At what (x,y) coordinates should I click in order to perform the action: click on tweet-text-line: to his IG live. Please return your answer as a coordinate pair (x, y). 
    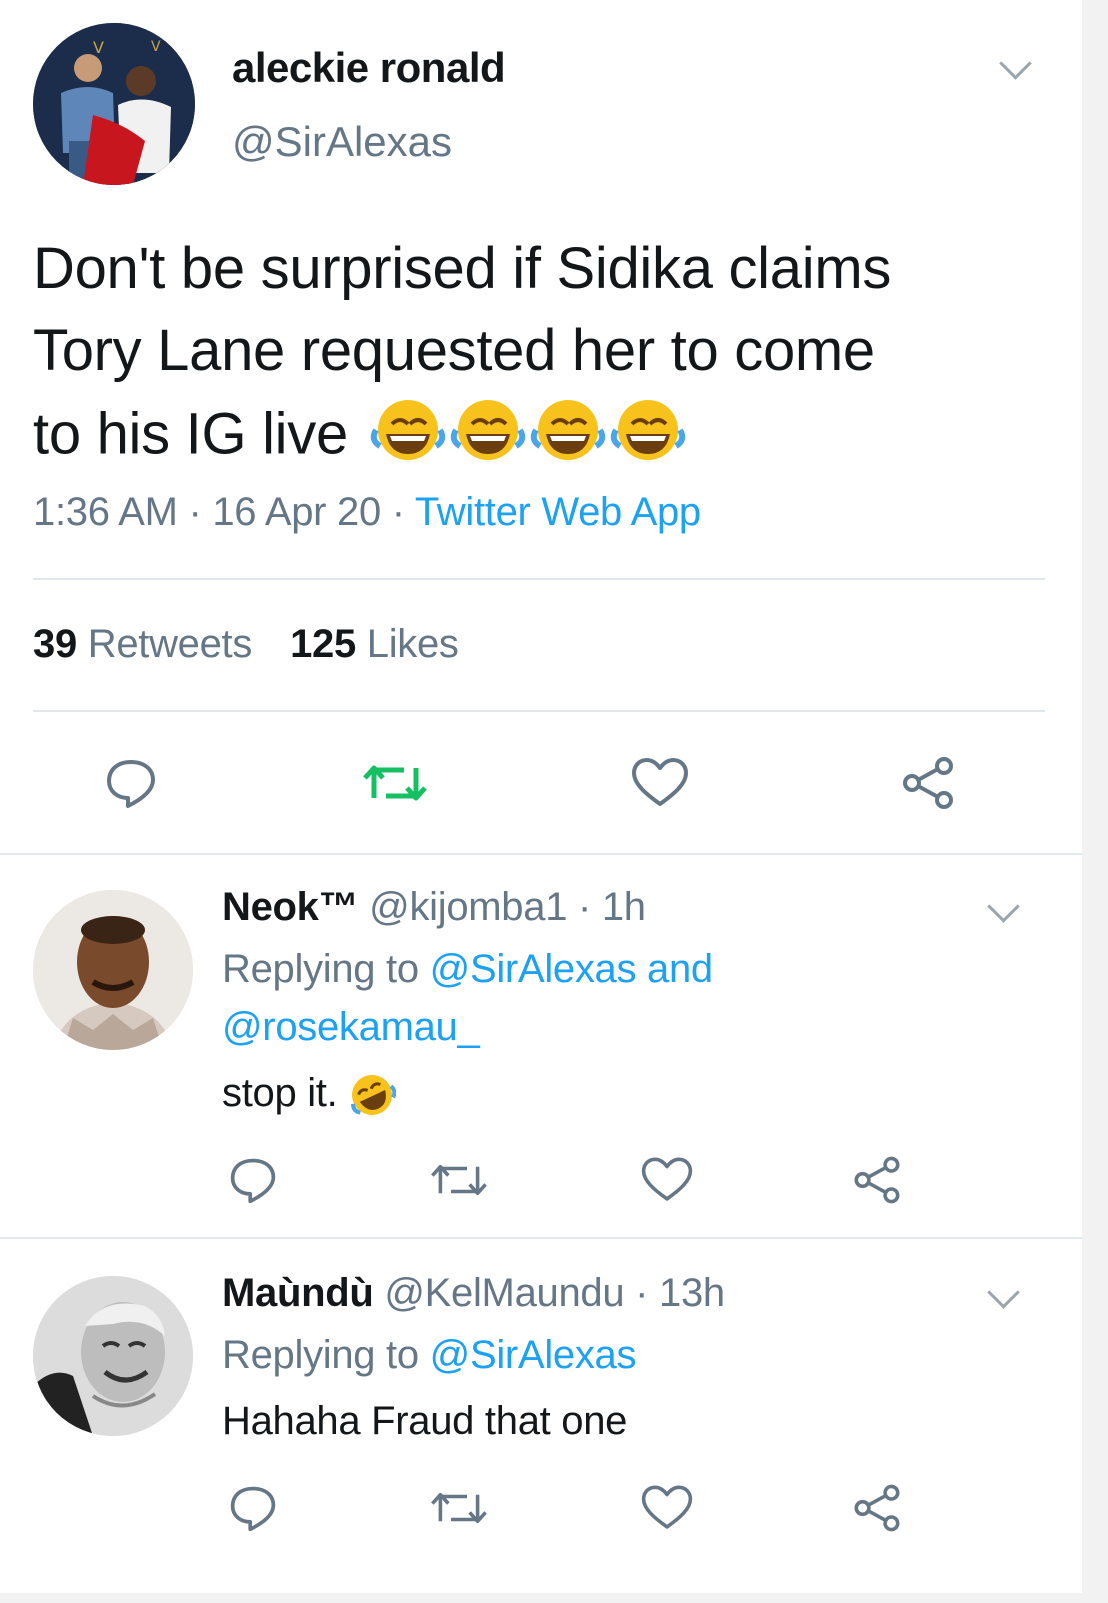
    Looking at the image, I should click on (538, 438).